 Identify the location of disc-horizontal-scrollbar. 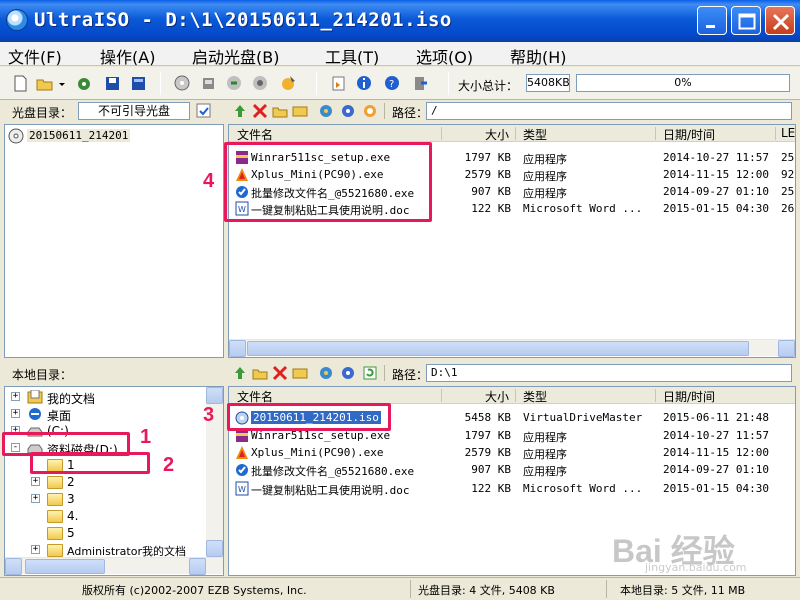
(512, 348).